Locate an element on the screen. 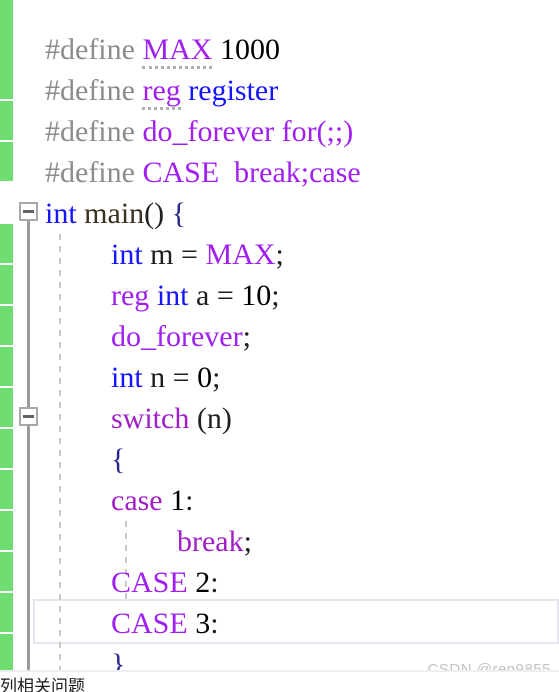 The width and height of the screenshot is (559, 692). code-line: #define do_forever for(;;) is located at coordinates (199, 131).